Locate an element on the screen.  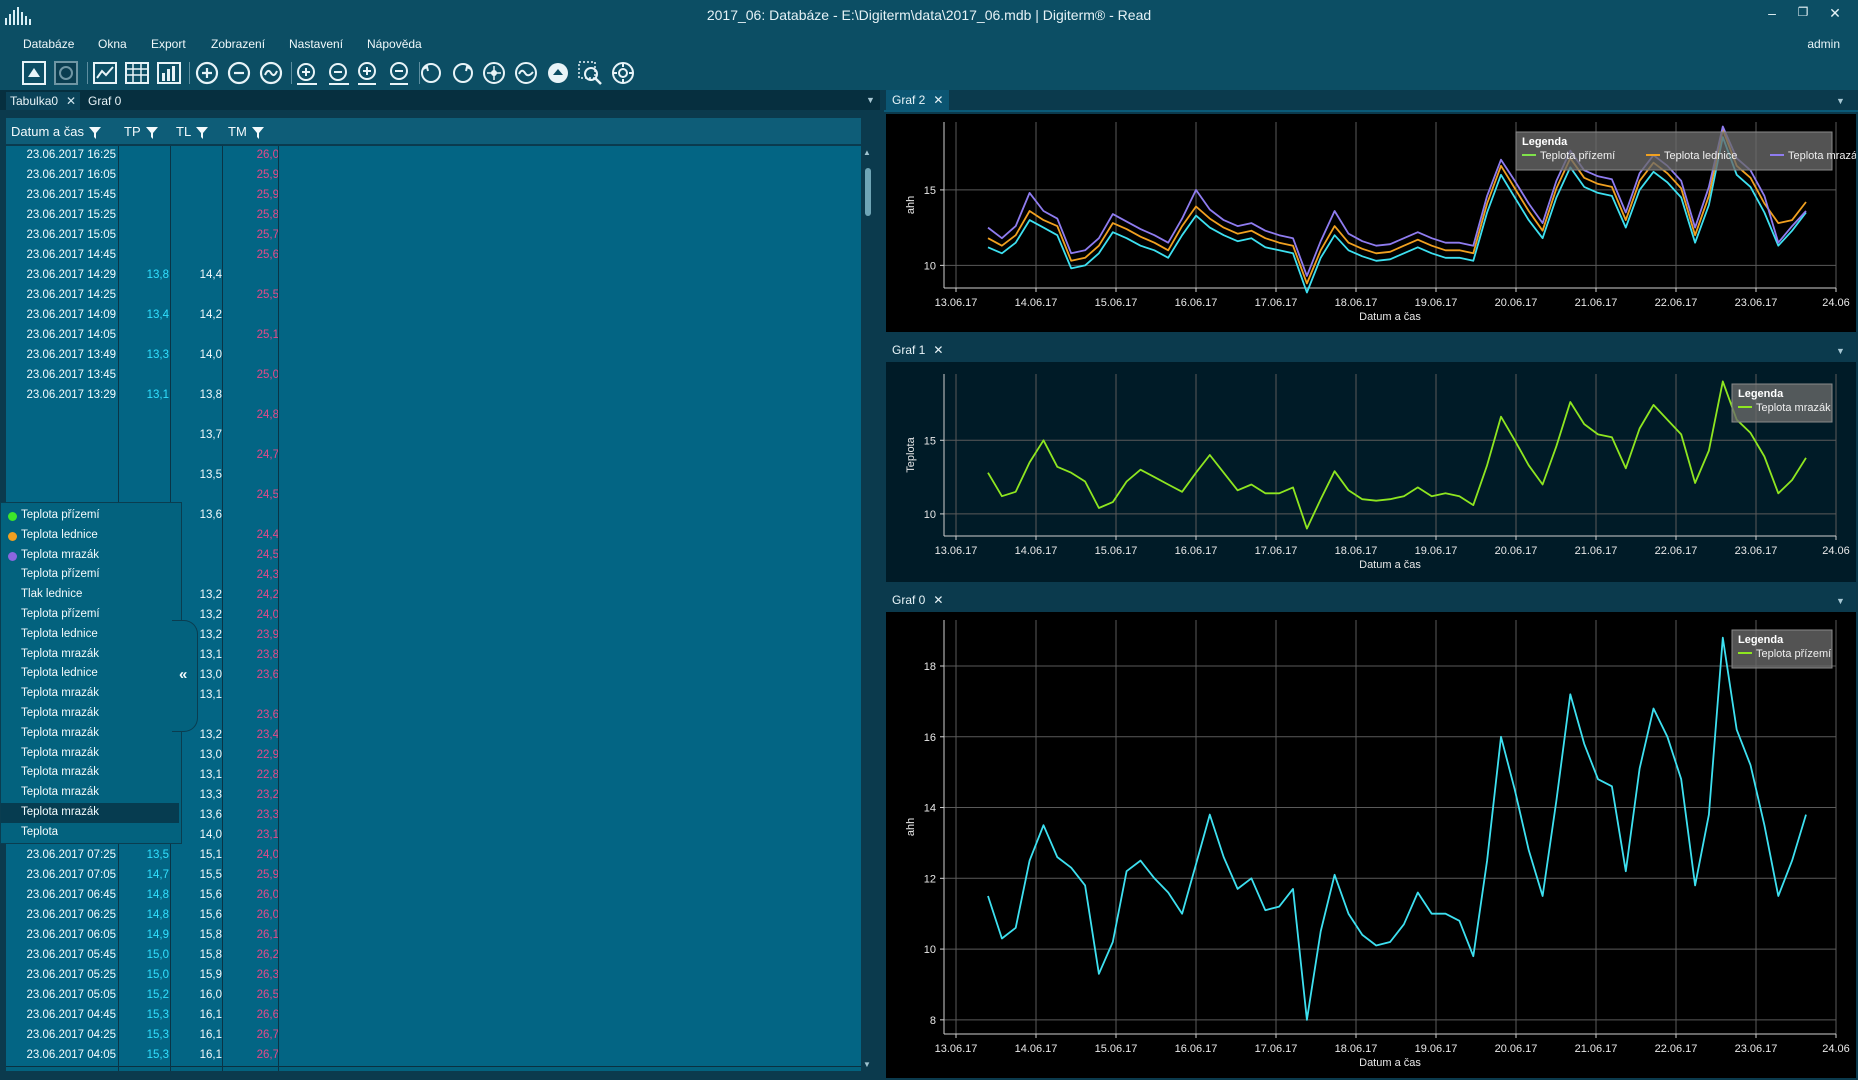
zoom-out-icon is located at coordinates (239, 73).